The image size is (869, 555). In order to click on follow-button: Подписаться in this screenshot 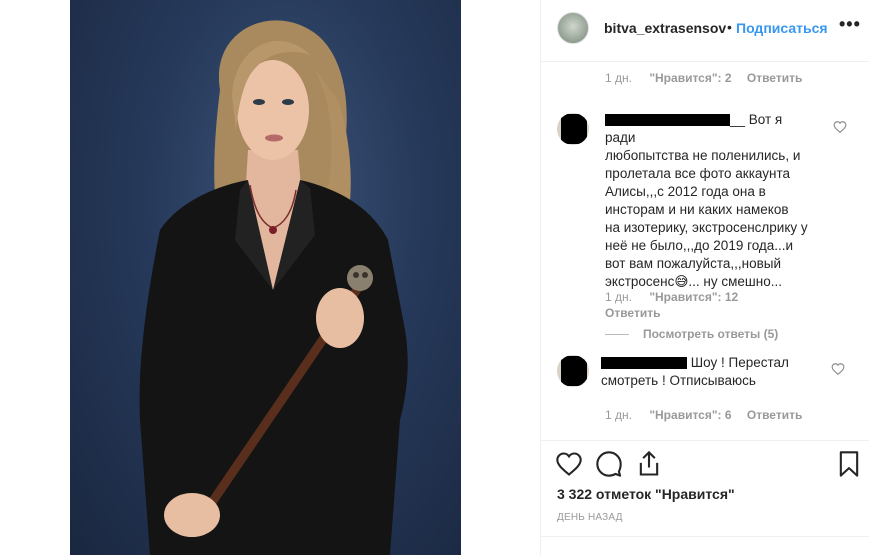, I will do `click(782, 28)`.